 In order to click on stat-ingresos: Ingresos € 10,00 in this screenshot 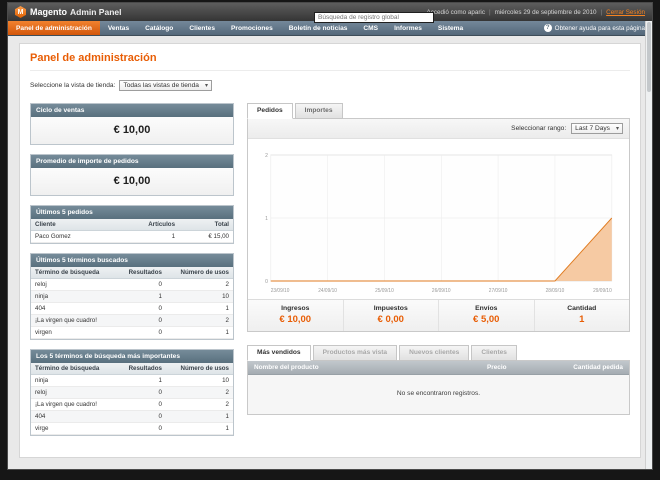, I will do `click(295, 315)`.